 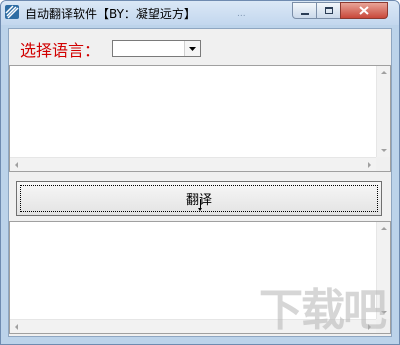 I want to click on chevron-down-icon, so click(x=192, y=48).